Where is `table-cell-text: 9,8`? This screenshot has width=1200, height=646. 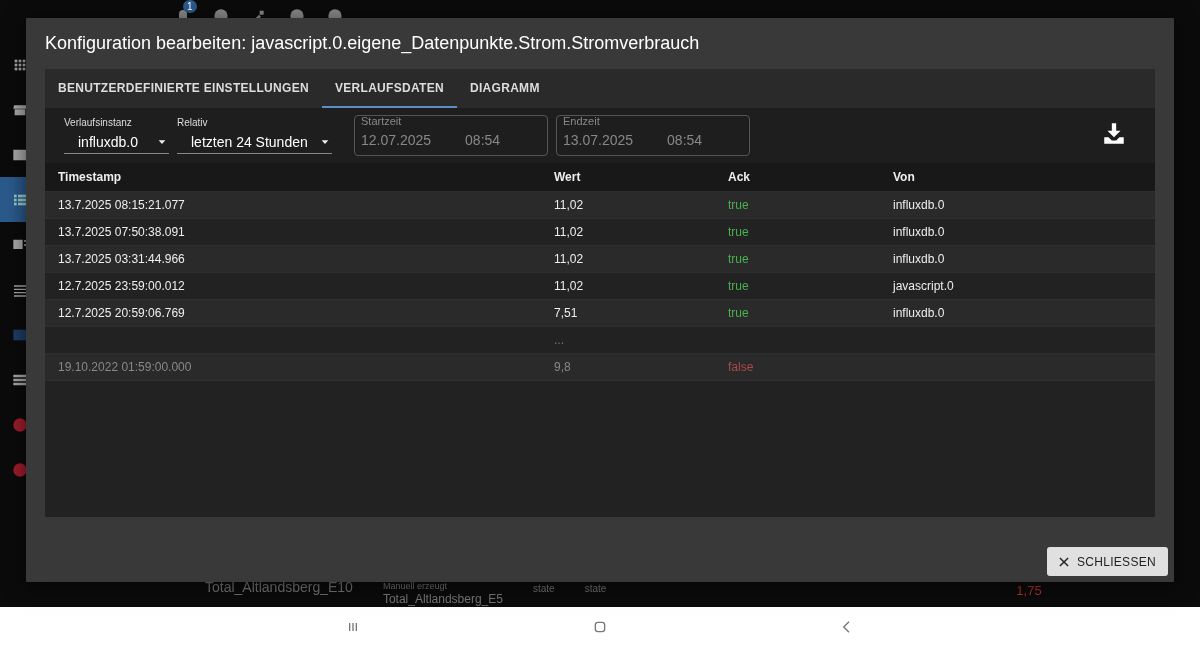 table-cell-text: 9,8 is located at coordinates (563, 367).